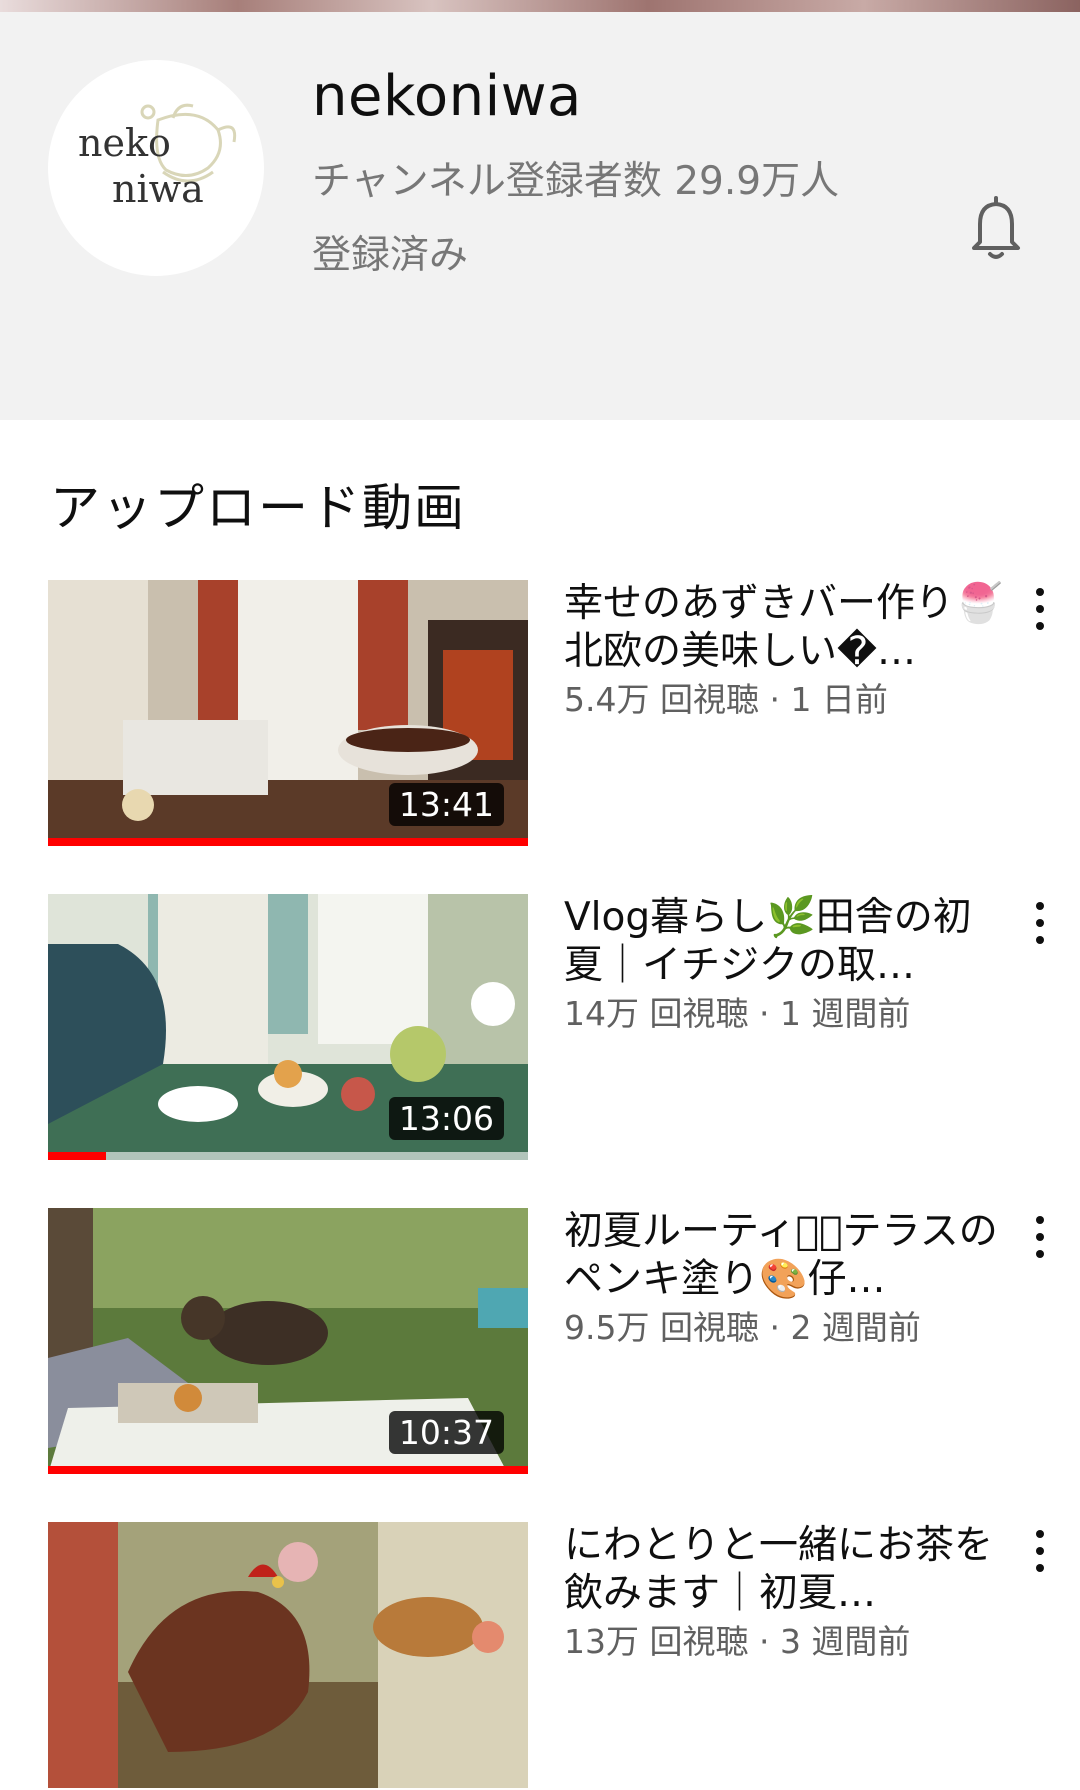  I want to click on video-thumbnail: 10:37, so click(288, 1341).